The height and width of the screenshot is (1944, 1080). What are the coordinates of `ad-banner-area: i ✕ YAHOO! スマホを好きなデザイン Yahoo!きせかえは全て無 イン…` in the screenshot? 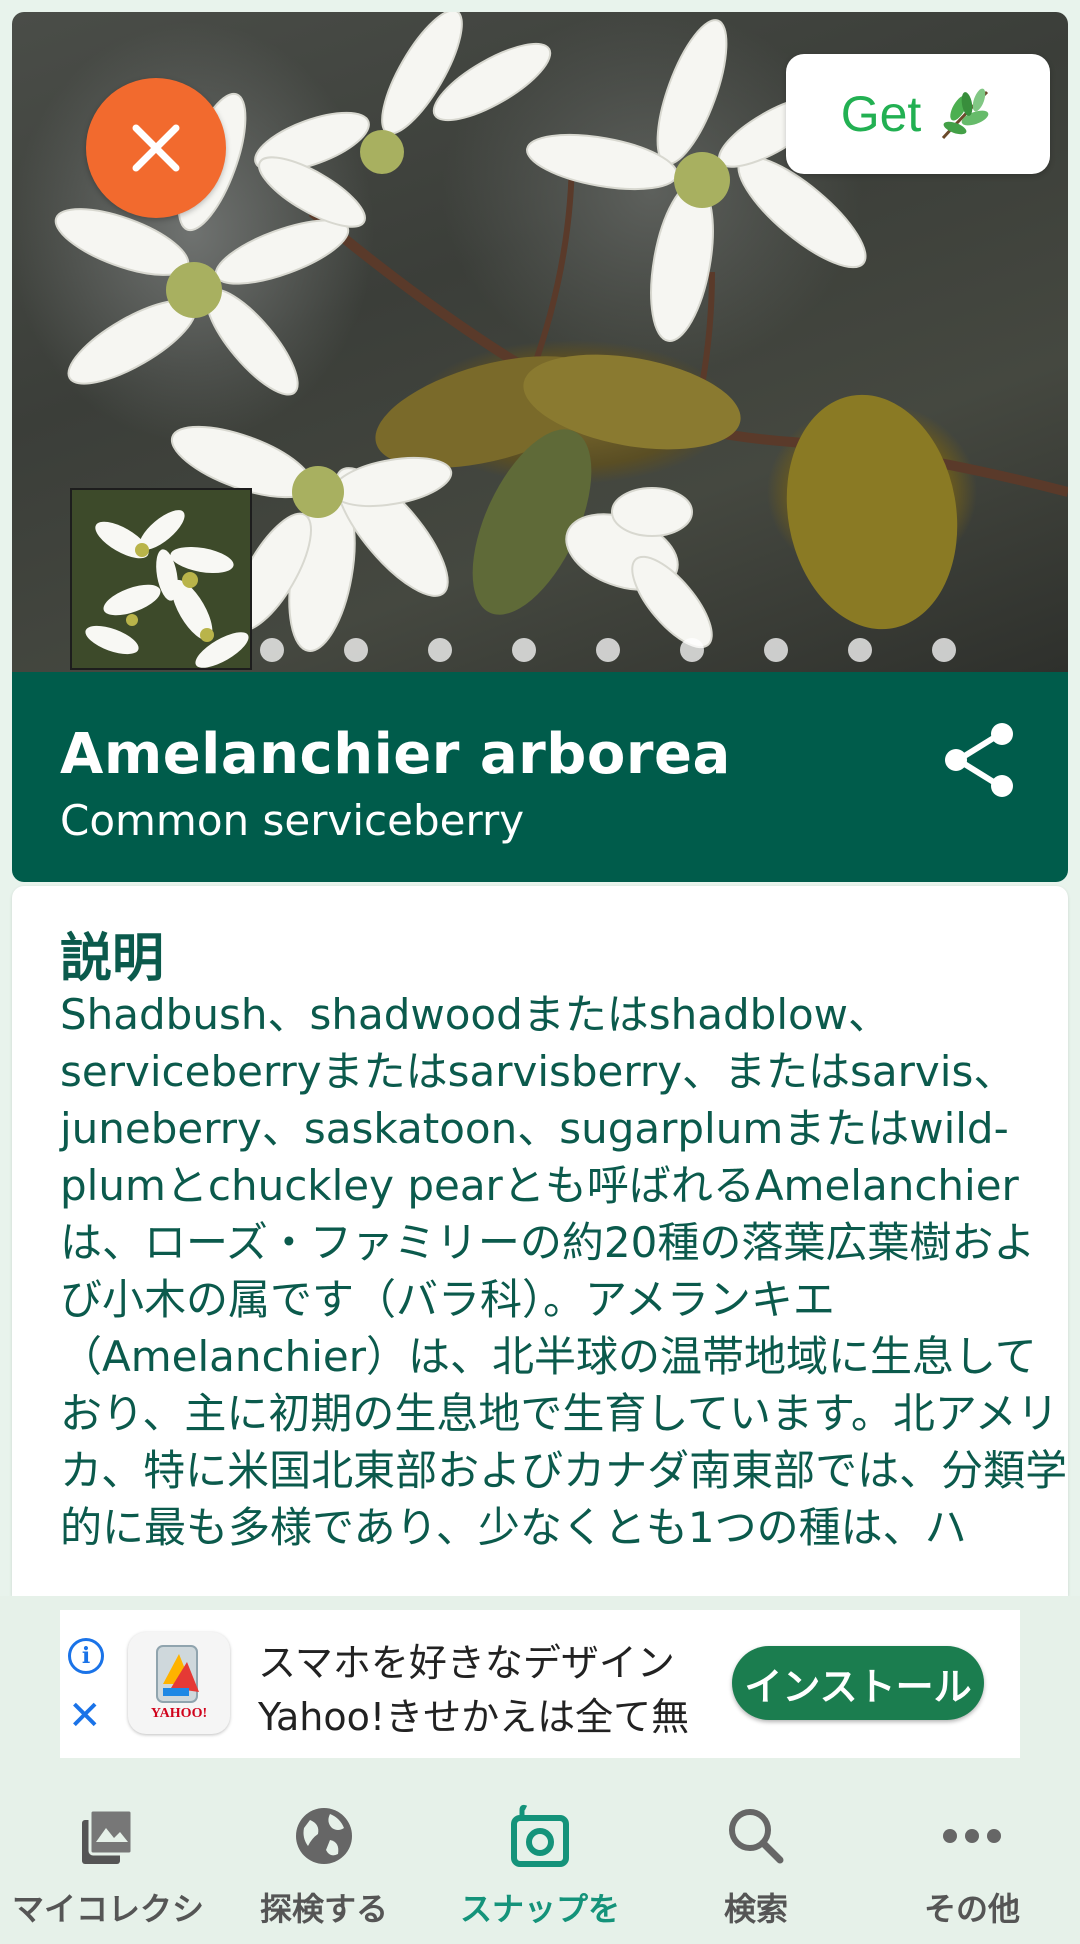 It's located at (540, 1686).